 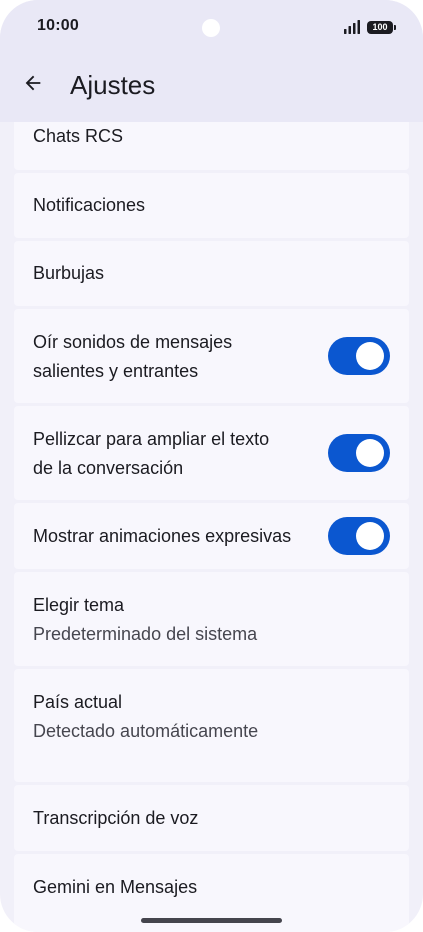 I want to click on status-bar: 10:00 100, so click(x=211, y=28).